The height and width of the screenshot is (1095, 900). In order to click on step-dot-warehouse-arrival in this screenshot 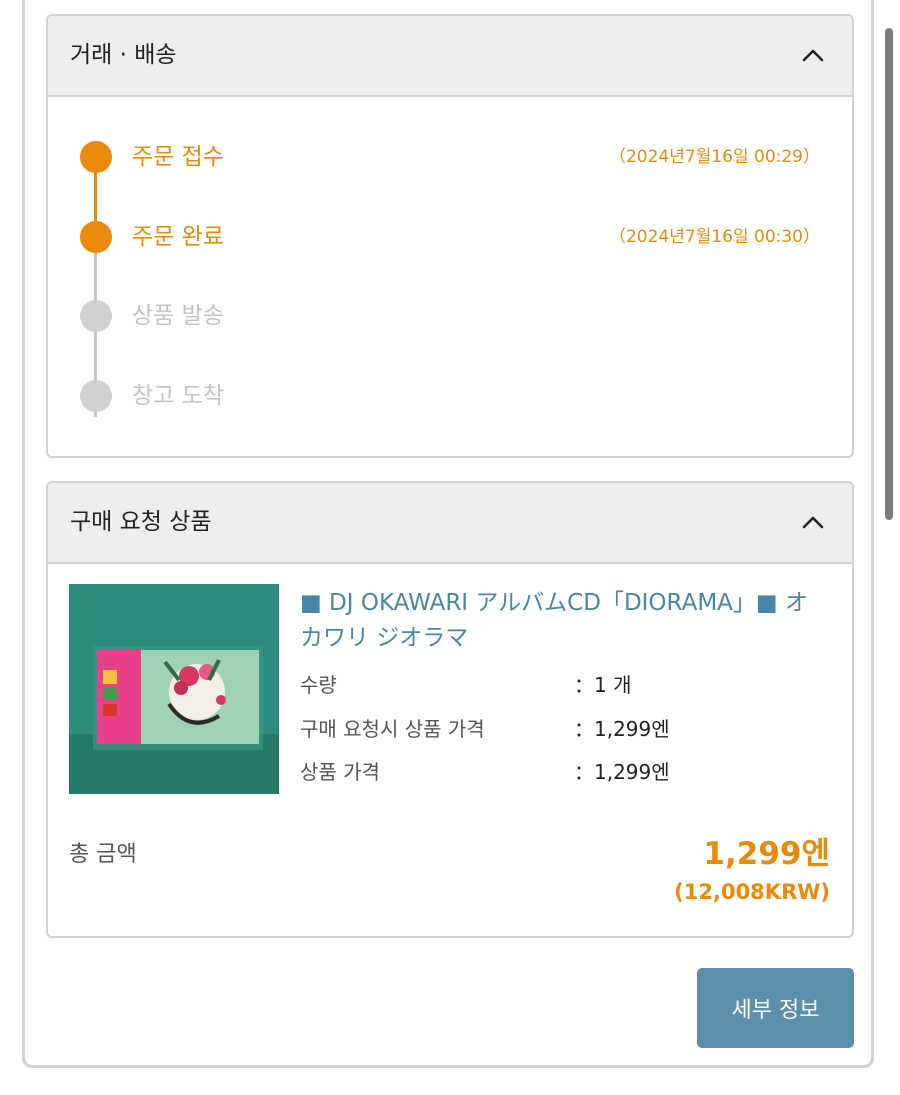, I will do `click(96, 396)`.